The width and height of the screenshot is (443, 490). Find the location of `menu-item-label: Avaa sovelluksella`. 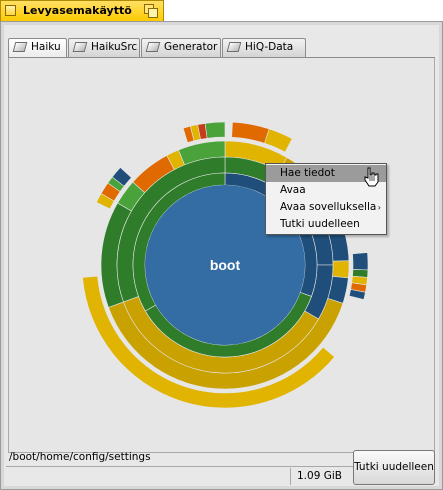

menu-item-label: Avaa sovelluksella is located at coordinates (328, 207).